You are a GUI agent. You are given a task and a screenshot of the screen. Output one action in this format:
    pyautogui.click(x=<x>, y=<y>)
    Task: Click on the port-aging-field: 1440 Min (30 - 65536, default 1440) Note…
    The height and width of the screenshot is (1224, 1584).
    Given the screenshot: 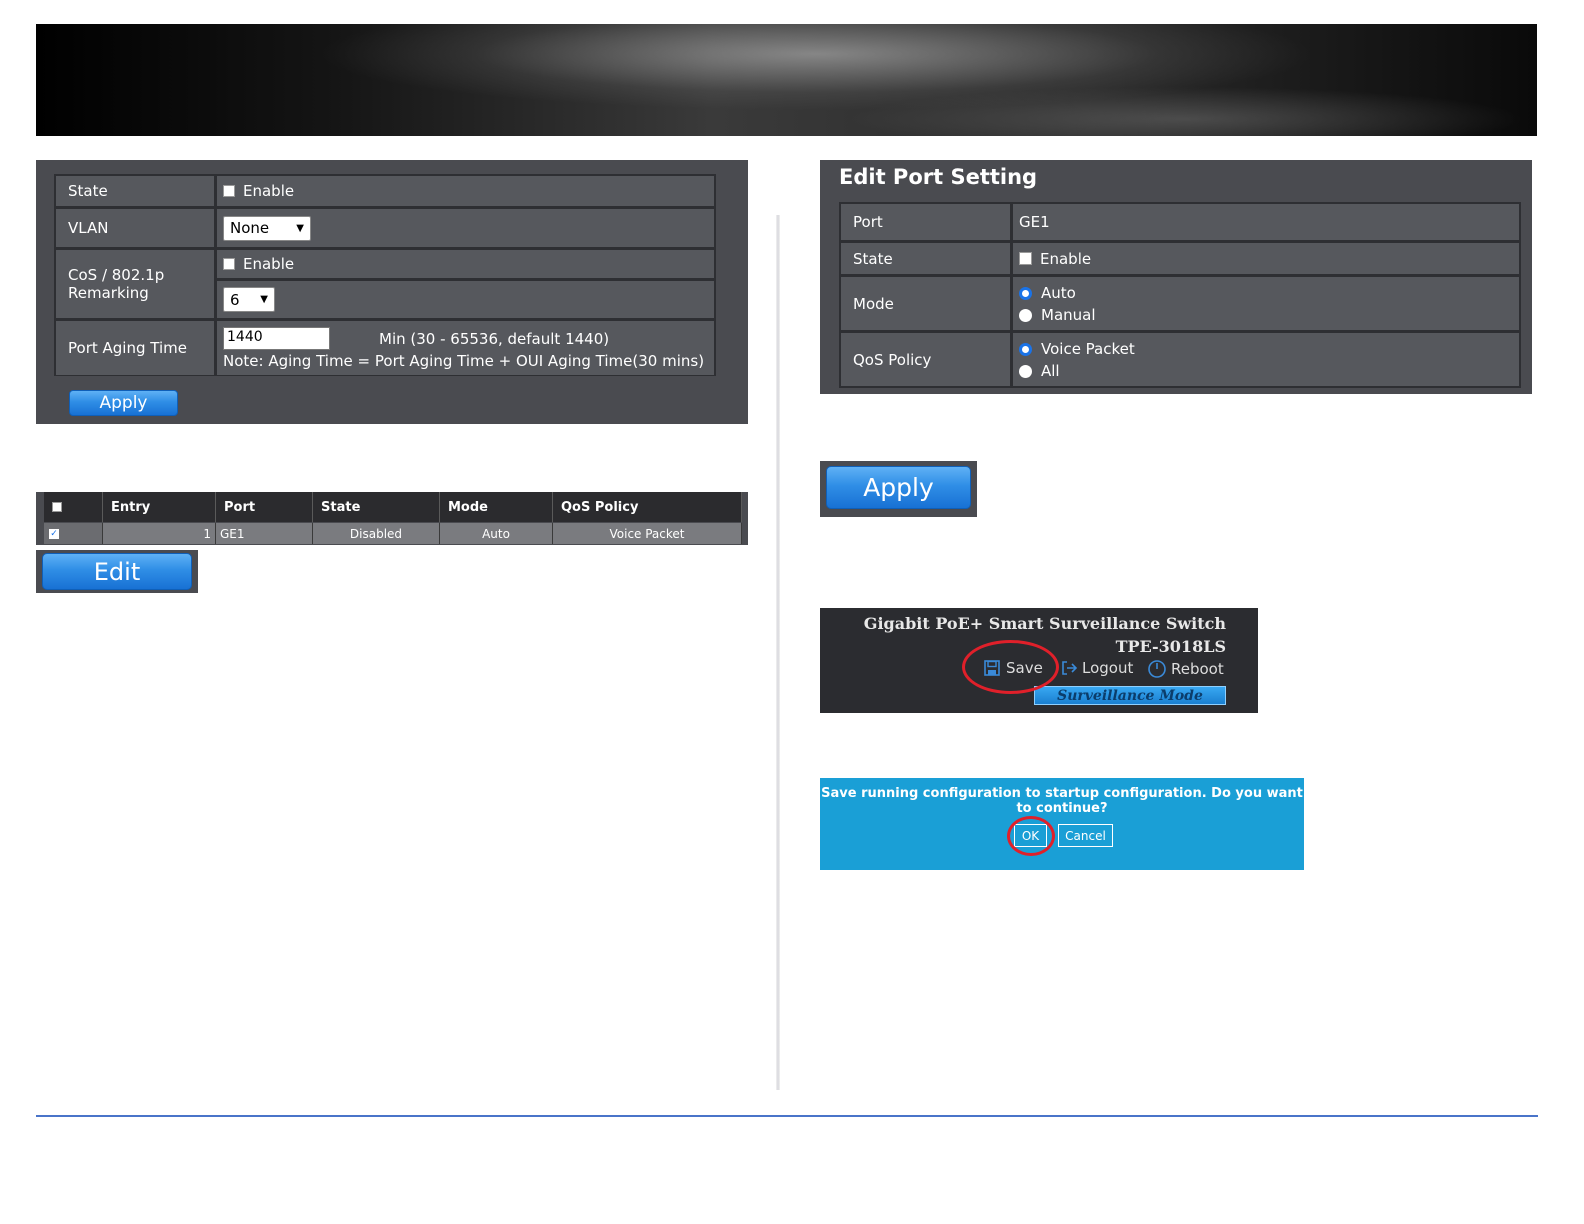 What is the action you would take?
    pyautogui.click(x=465, y=348)
    